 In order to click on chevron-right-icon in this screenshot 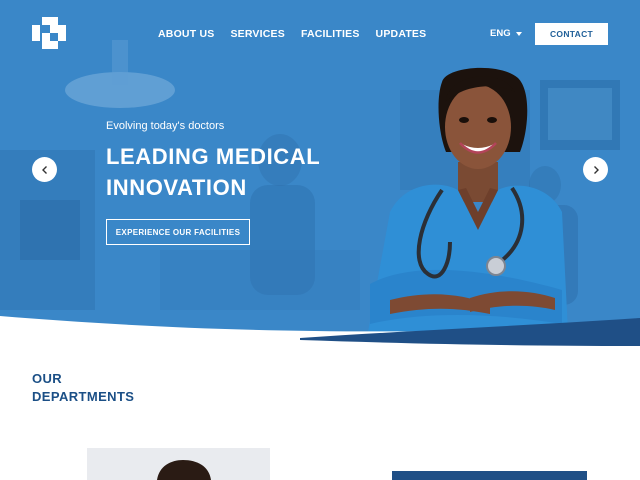, I will do `click(596, 169)`.